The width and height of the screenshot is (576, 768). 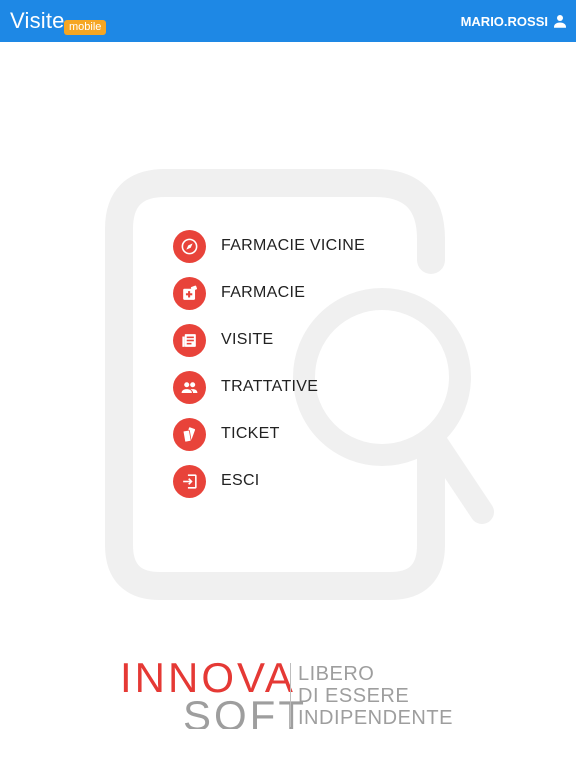 I want to click on menu-item-trattative: TRATTATIVE, so click(x=293, y=387).